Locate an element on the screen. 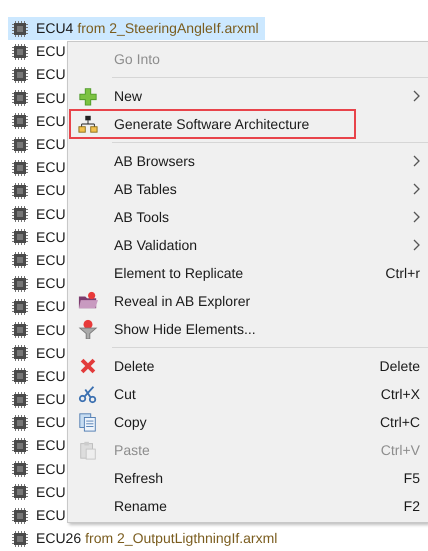 The height and width of the screenshot is (551, 428). tree-row: ECU26 from 2_OutputLigthningIf.arxml is located at coordinates (143, 539).